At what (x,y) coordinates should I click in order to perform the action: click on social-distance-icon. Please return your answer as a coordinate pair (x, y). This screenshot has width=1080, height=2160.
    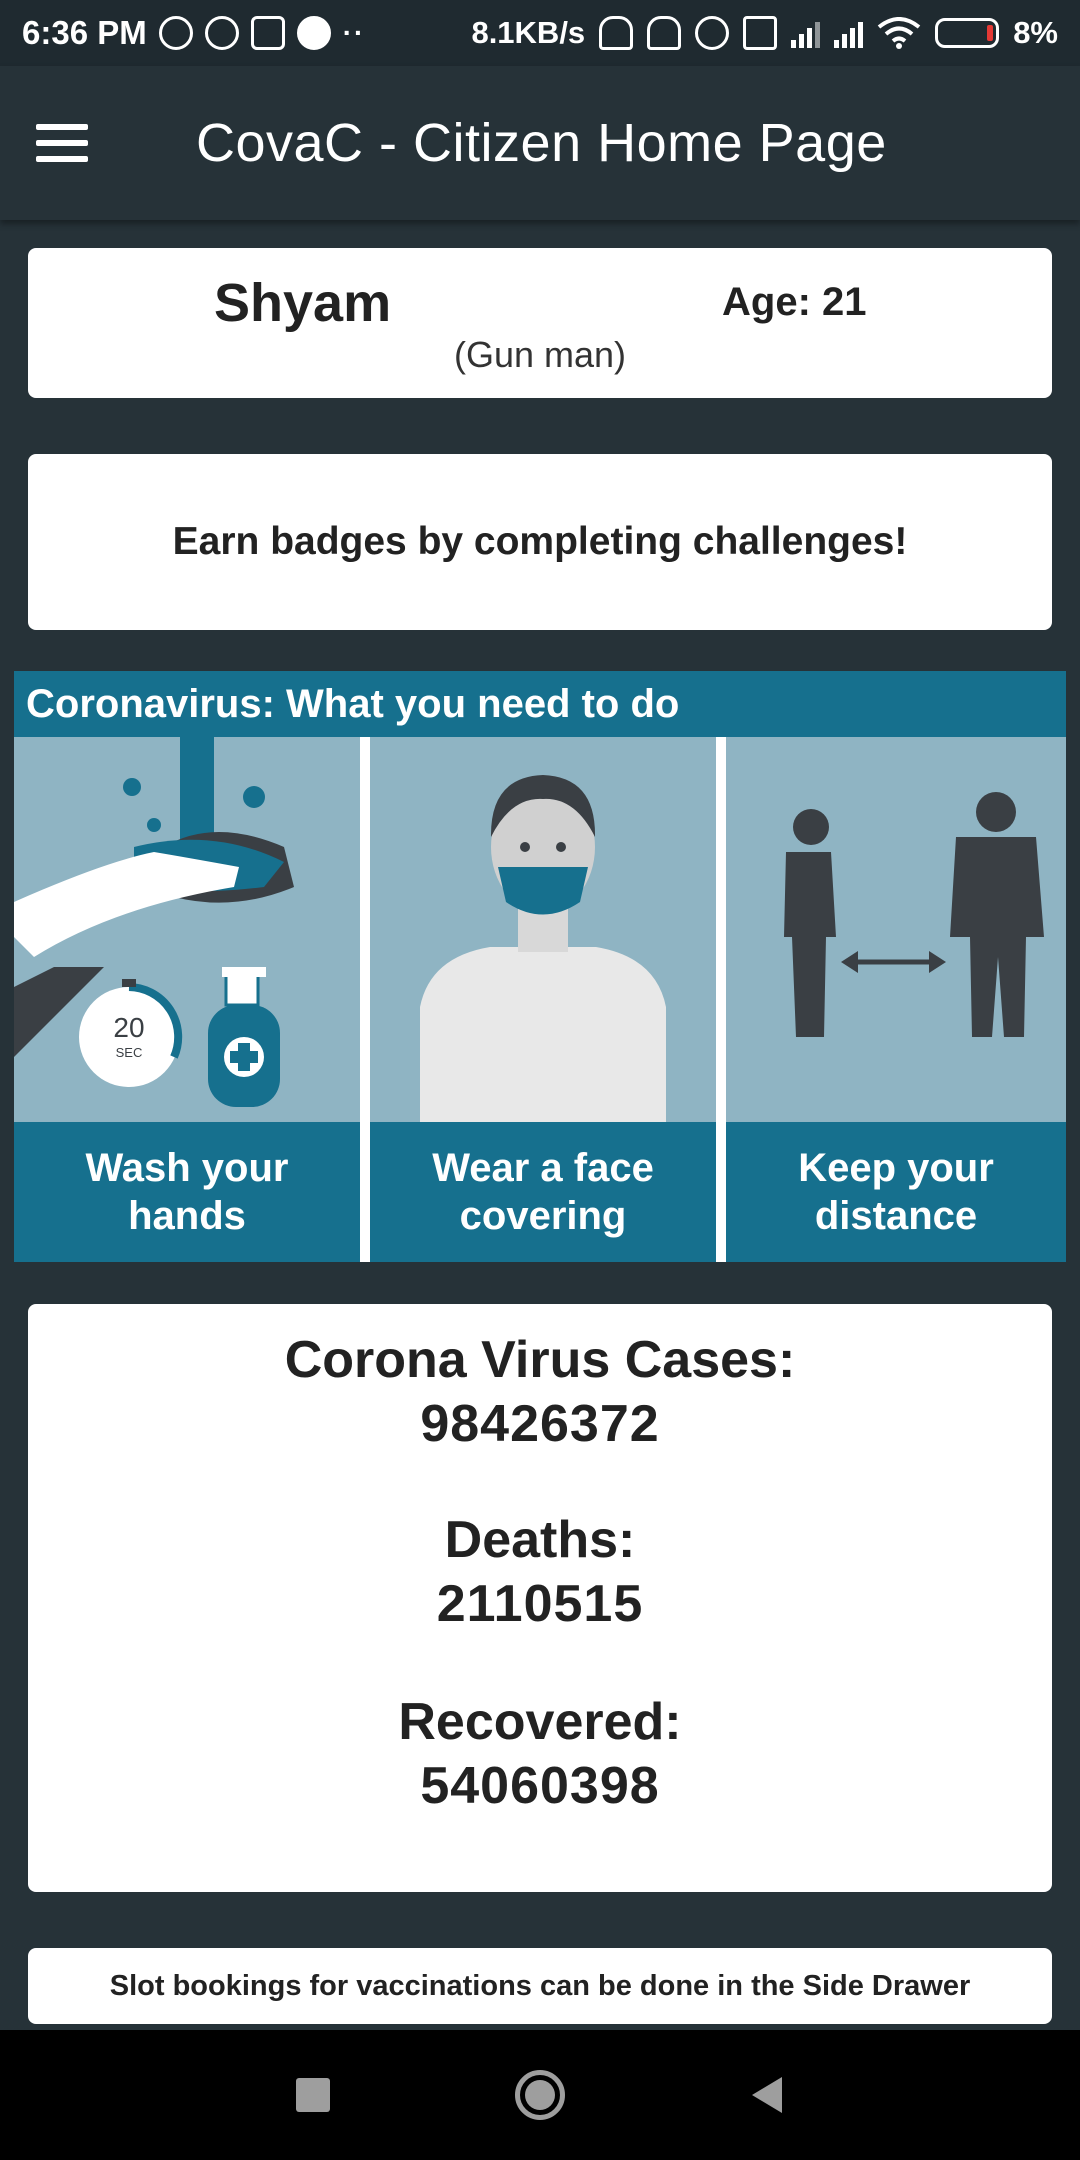
    Looking at the image, I should click on (914, 914).